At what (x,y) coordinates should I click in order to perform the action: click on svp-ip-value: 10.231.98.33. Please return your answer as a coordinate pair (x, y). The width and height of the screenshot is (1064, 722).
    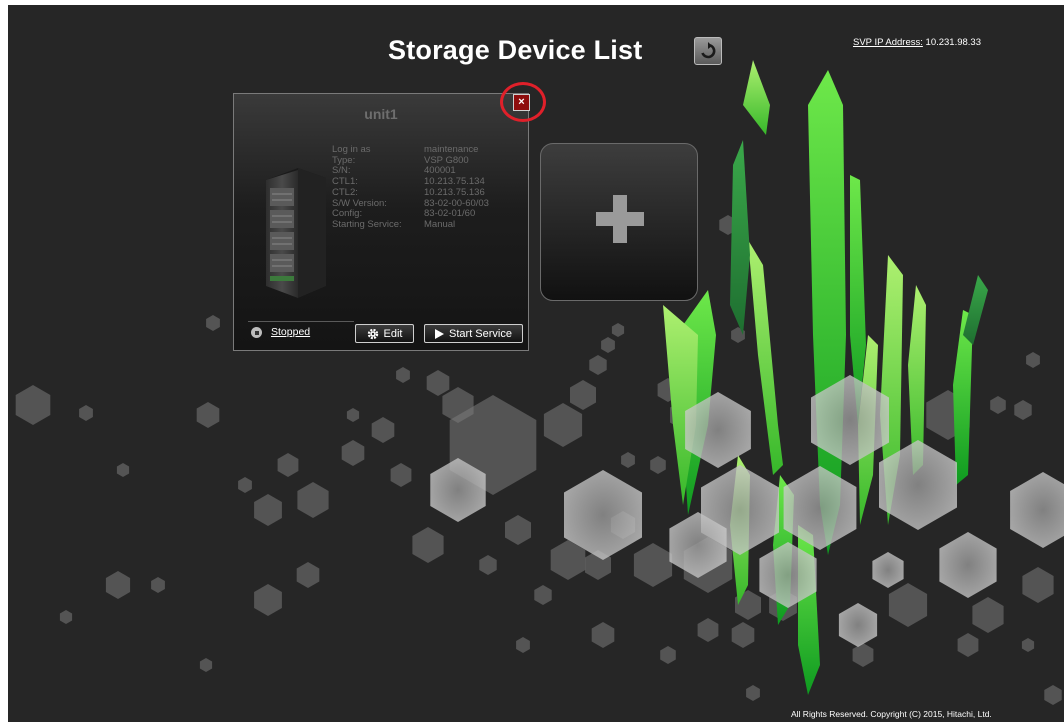
    Looking at the image, I should click on (953, 42).